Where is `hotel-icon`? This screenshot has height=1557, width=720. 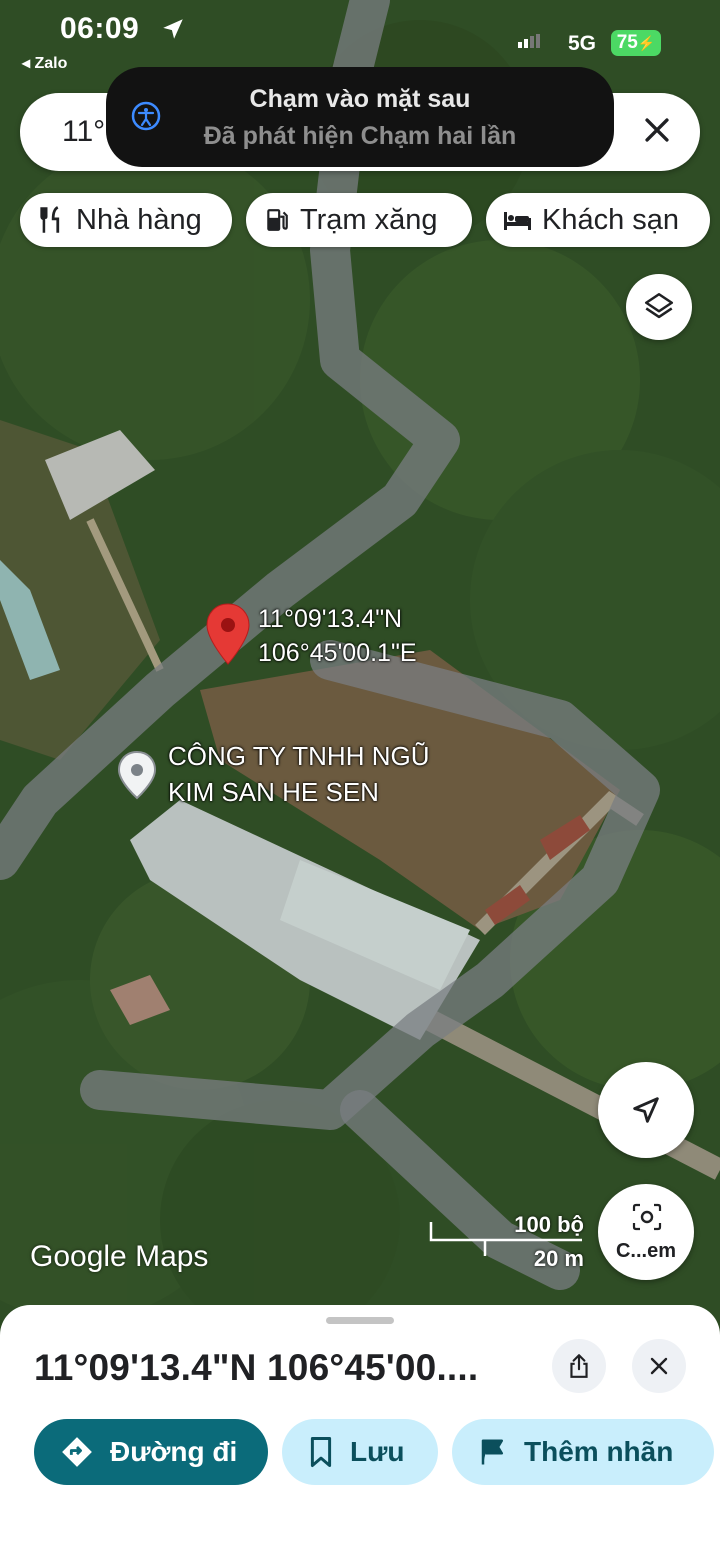 hotel-icon is located at coordinates (517, 221).